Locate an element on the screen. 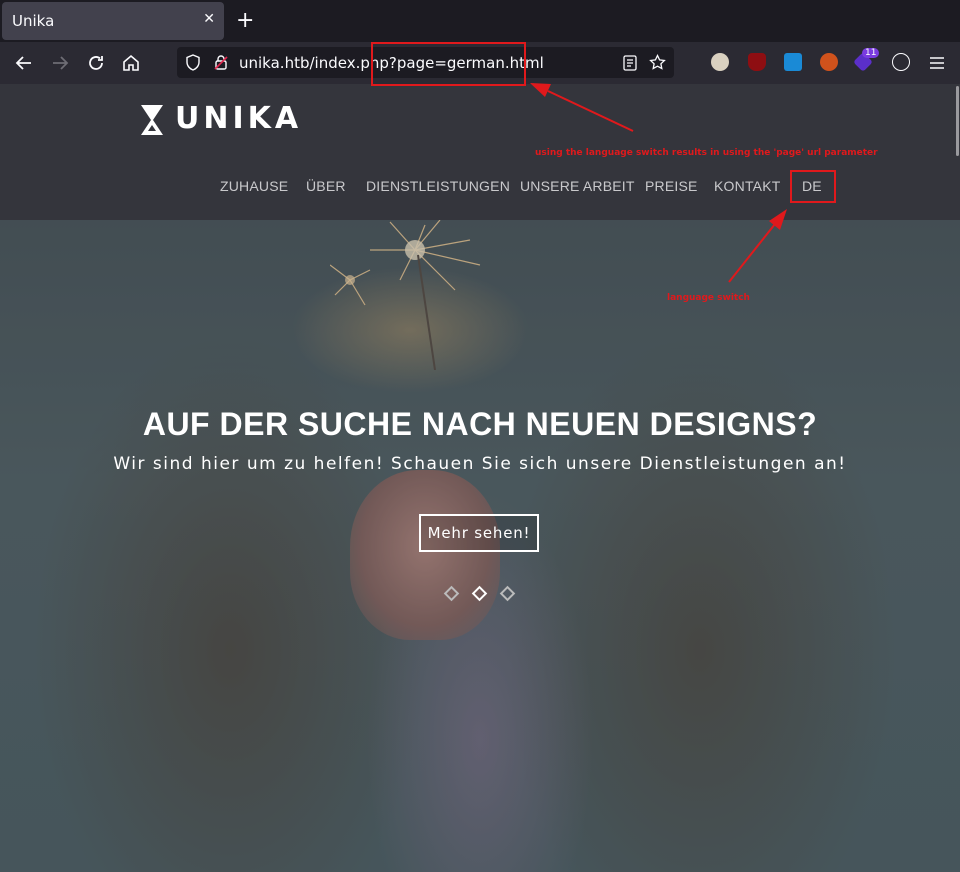 The width and height of the screenshot is (960, 872). new-tab-button: + is located at coordinates (245, 21).